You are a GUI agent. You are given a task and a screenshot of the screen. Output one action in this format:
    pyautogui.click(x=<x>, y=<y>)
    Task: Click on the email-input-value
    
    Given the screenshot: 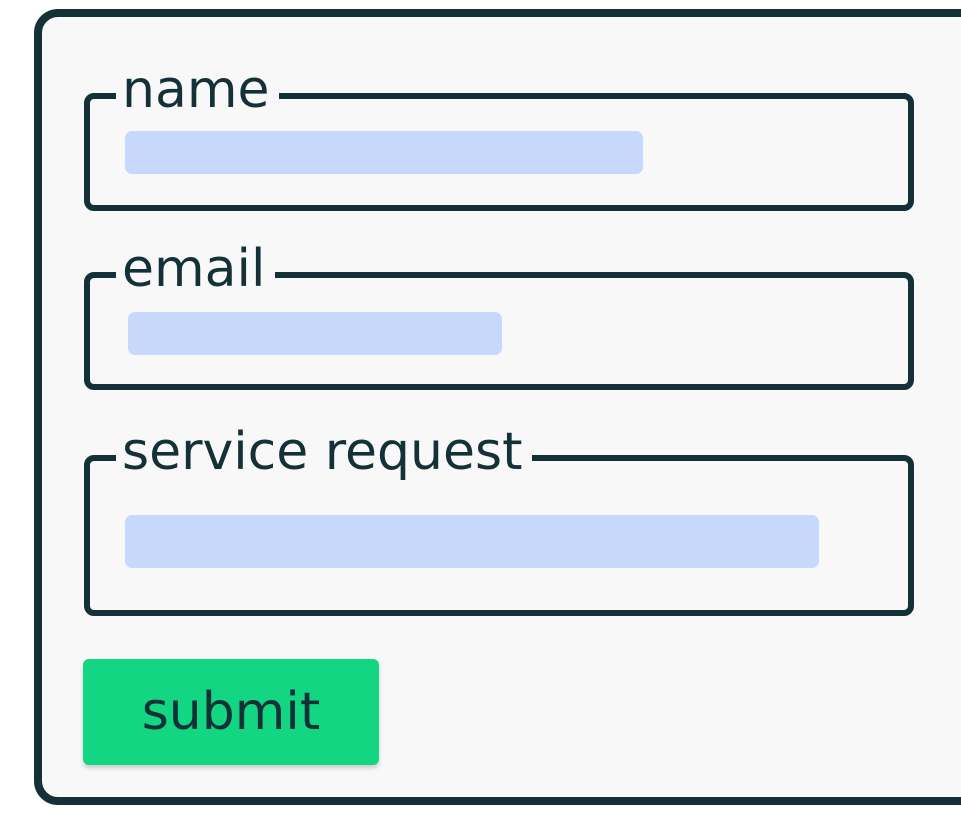 What is the action you would take?
    pyautogui.click(x=315, y=333)
    